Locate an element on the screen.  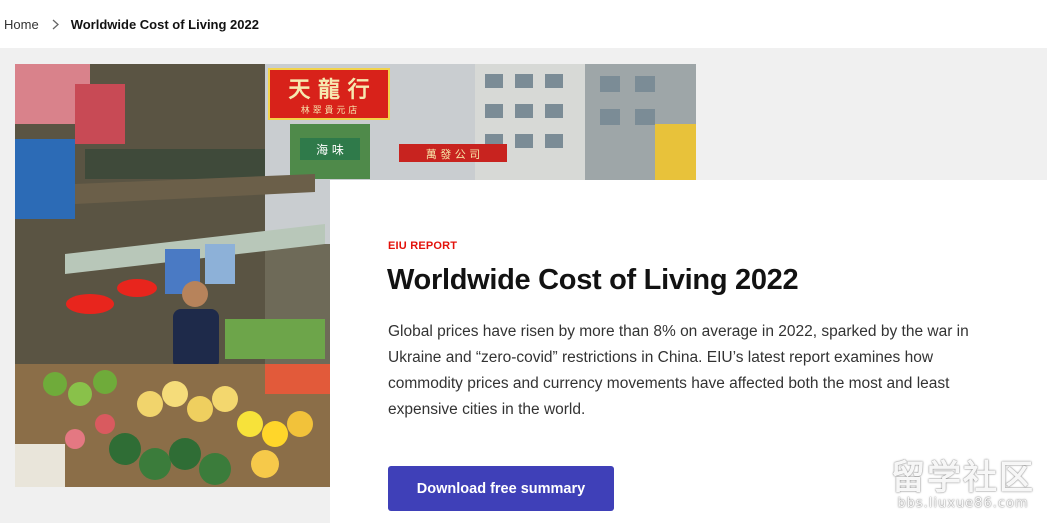
sign-green-text: 海 味 is located at coordinates (330, 149).